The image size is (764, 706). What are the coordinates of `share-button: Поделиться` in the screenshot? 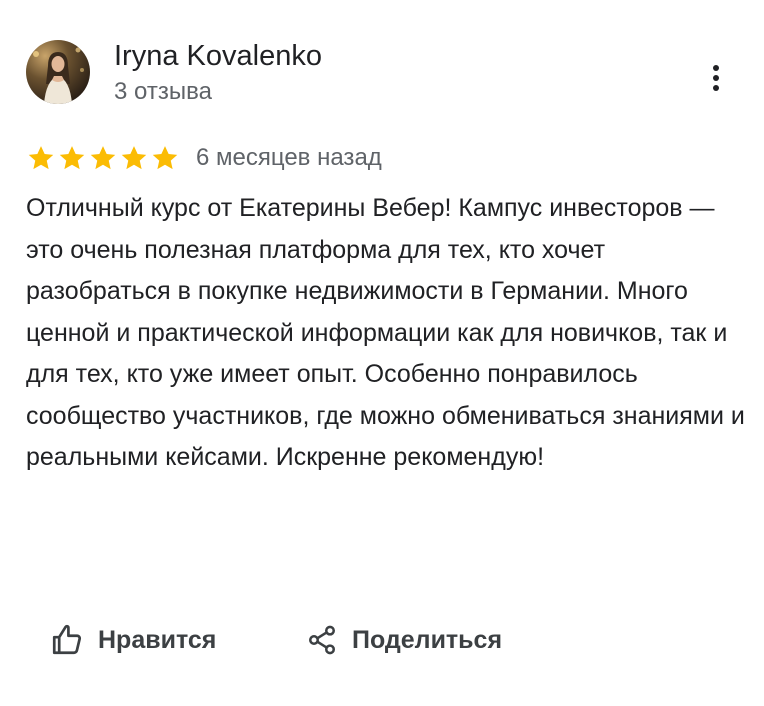 It's located at (404, 640).